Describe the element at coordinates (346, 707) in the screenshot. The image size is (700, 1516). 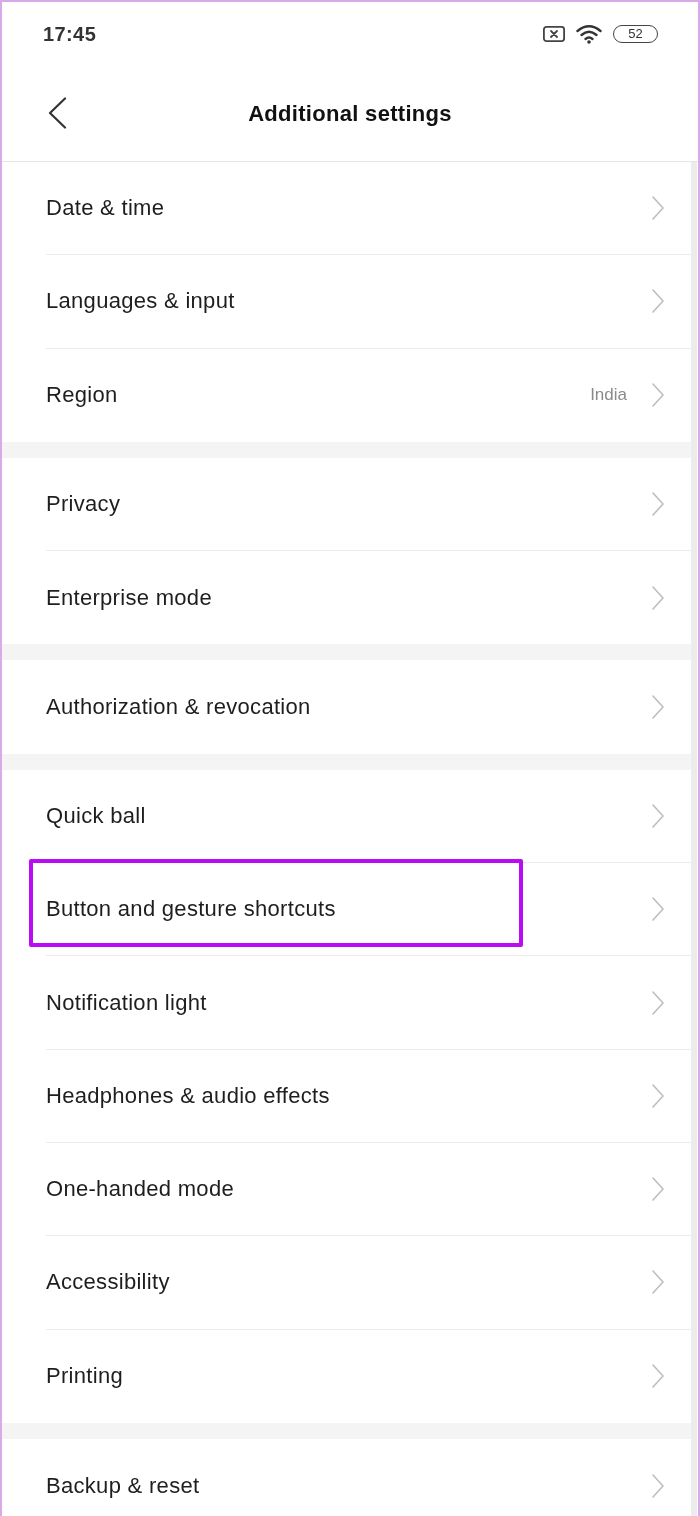
I see `settings-item: Authorization & revocation` at that location.